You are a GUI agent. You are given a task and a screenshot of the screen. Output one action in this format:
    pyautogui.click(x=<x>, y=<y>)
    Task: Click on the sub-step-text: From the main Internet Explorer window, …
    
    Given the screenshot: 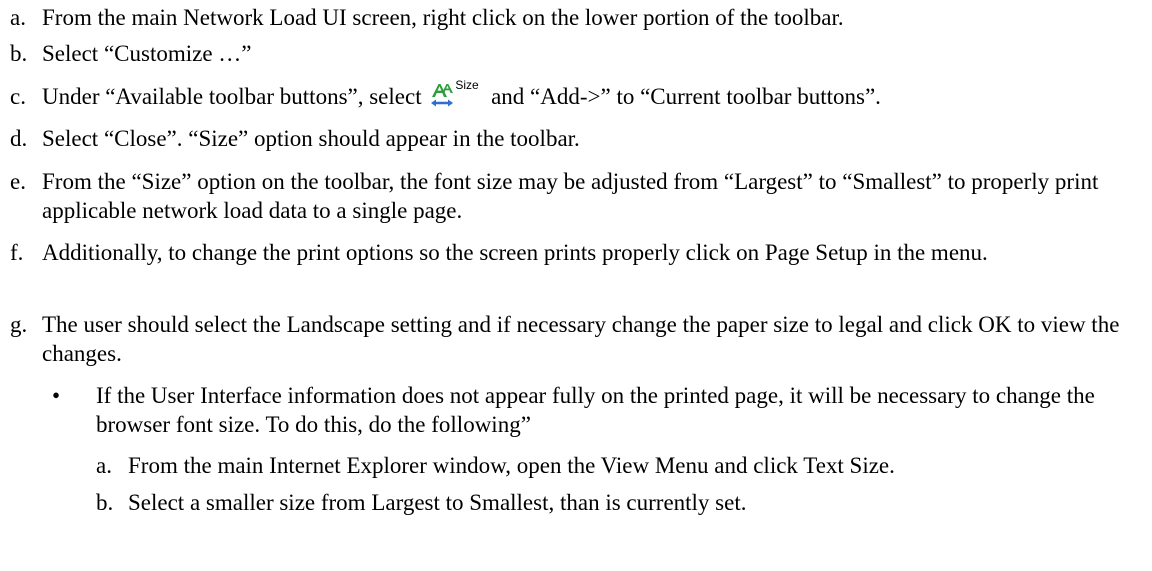 What is the action you would take?
    pyautogui.click(x=511, y=465)
    